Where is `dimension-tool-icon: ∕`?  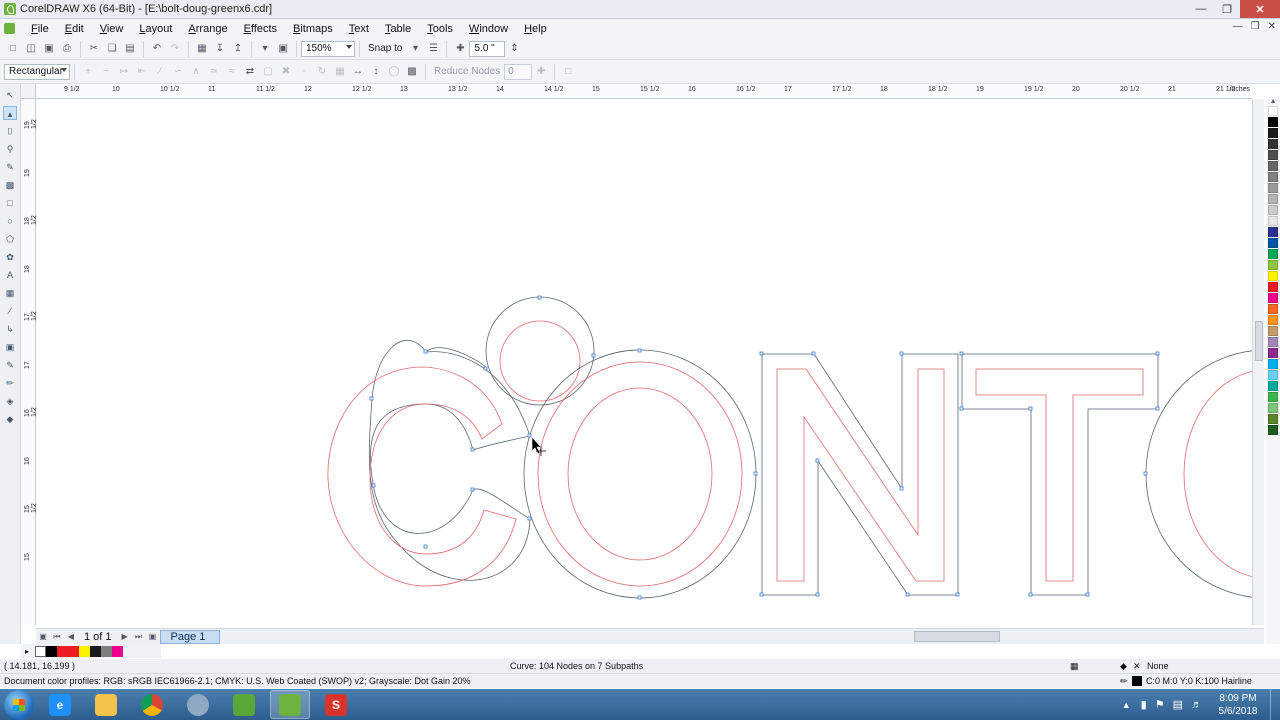 dimension-tool-icon: ∕ is located at coordinates (10, 311).